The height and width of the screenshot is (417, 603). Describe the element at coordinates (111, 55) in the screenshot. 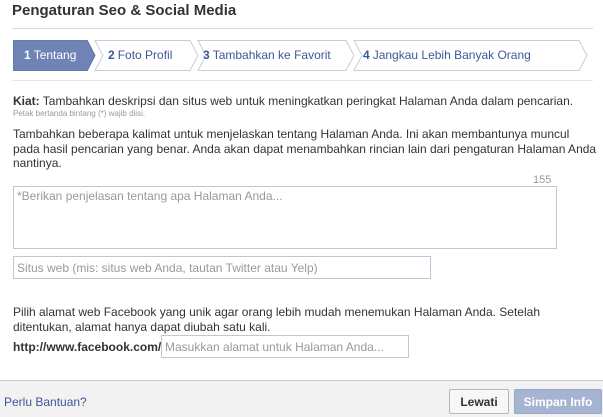

I see `step-2-number: 2` at that location.